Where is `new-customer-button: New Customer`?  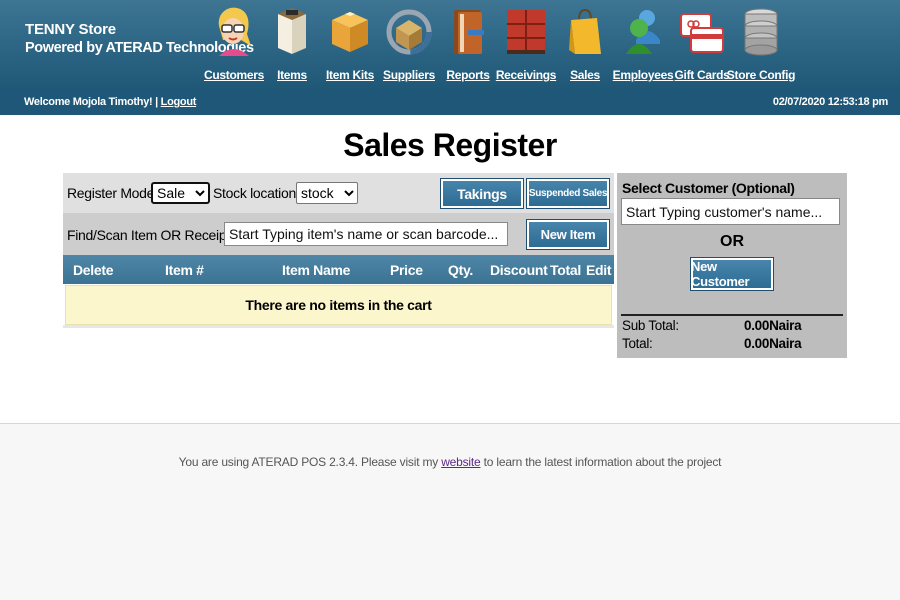
new-customer-button: New Customer is located at coordinates (732, 274).